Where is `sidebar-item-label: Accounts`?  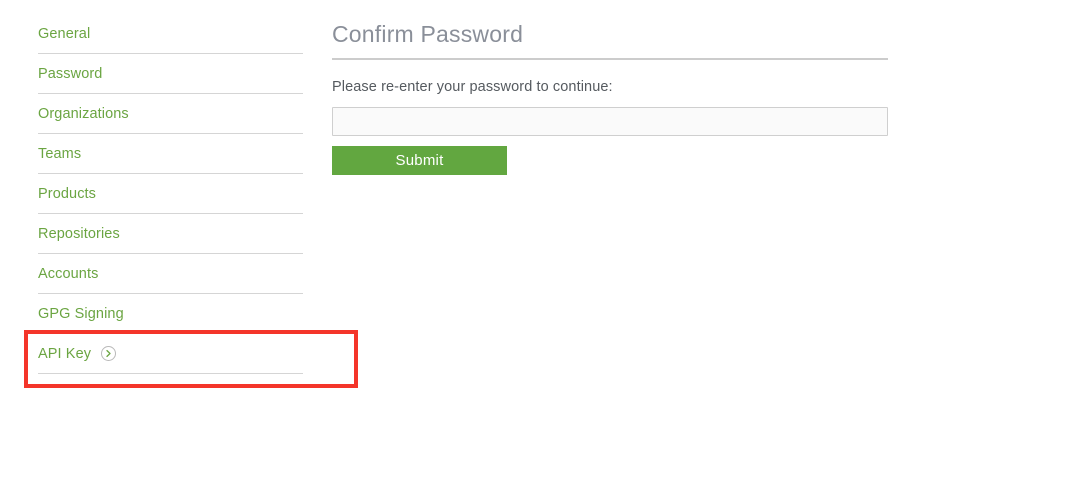
sidebar-item-label: Accounts is located at coordinates (68, 273).